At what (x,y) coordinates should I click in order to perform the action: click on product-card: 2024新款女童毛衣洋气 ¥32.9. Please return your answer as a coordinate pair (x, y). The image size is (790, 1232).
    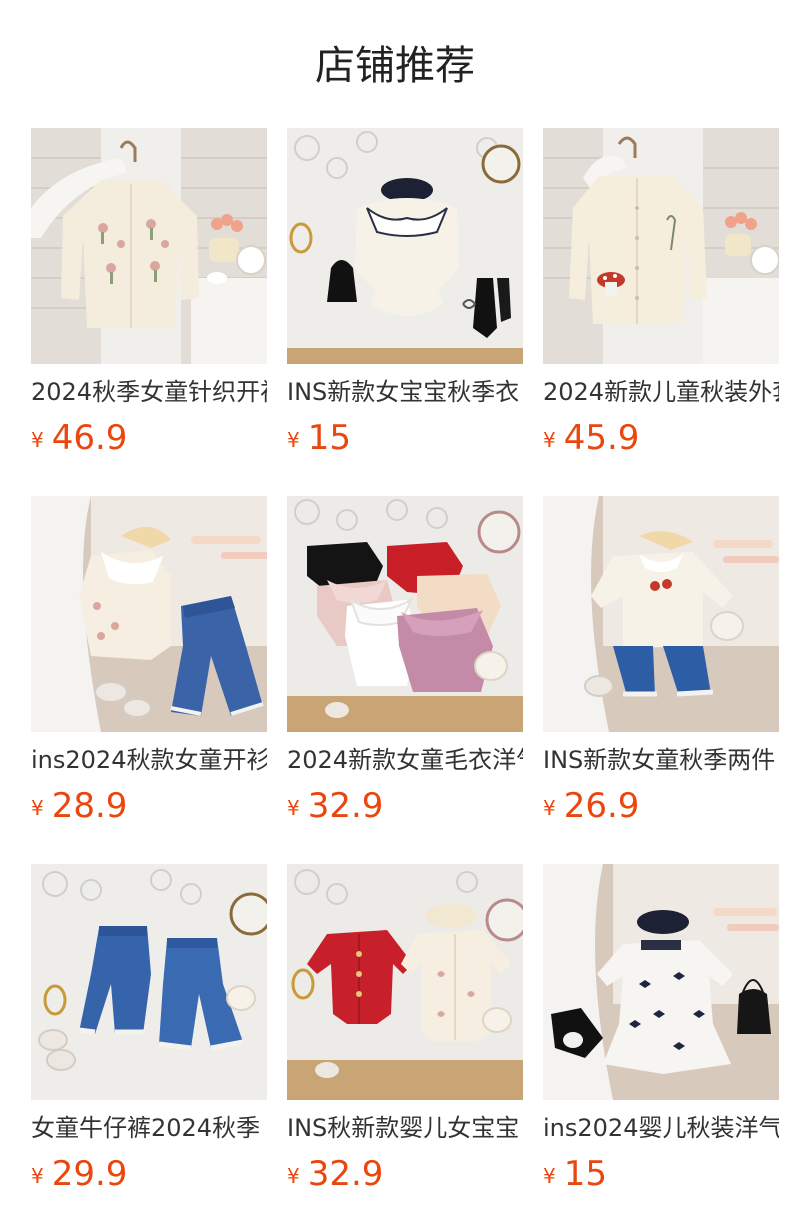
    Looking at the image, I should click on (405, 680).